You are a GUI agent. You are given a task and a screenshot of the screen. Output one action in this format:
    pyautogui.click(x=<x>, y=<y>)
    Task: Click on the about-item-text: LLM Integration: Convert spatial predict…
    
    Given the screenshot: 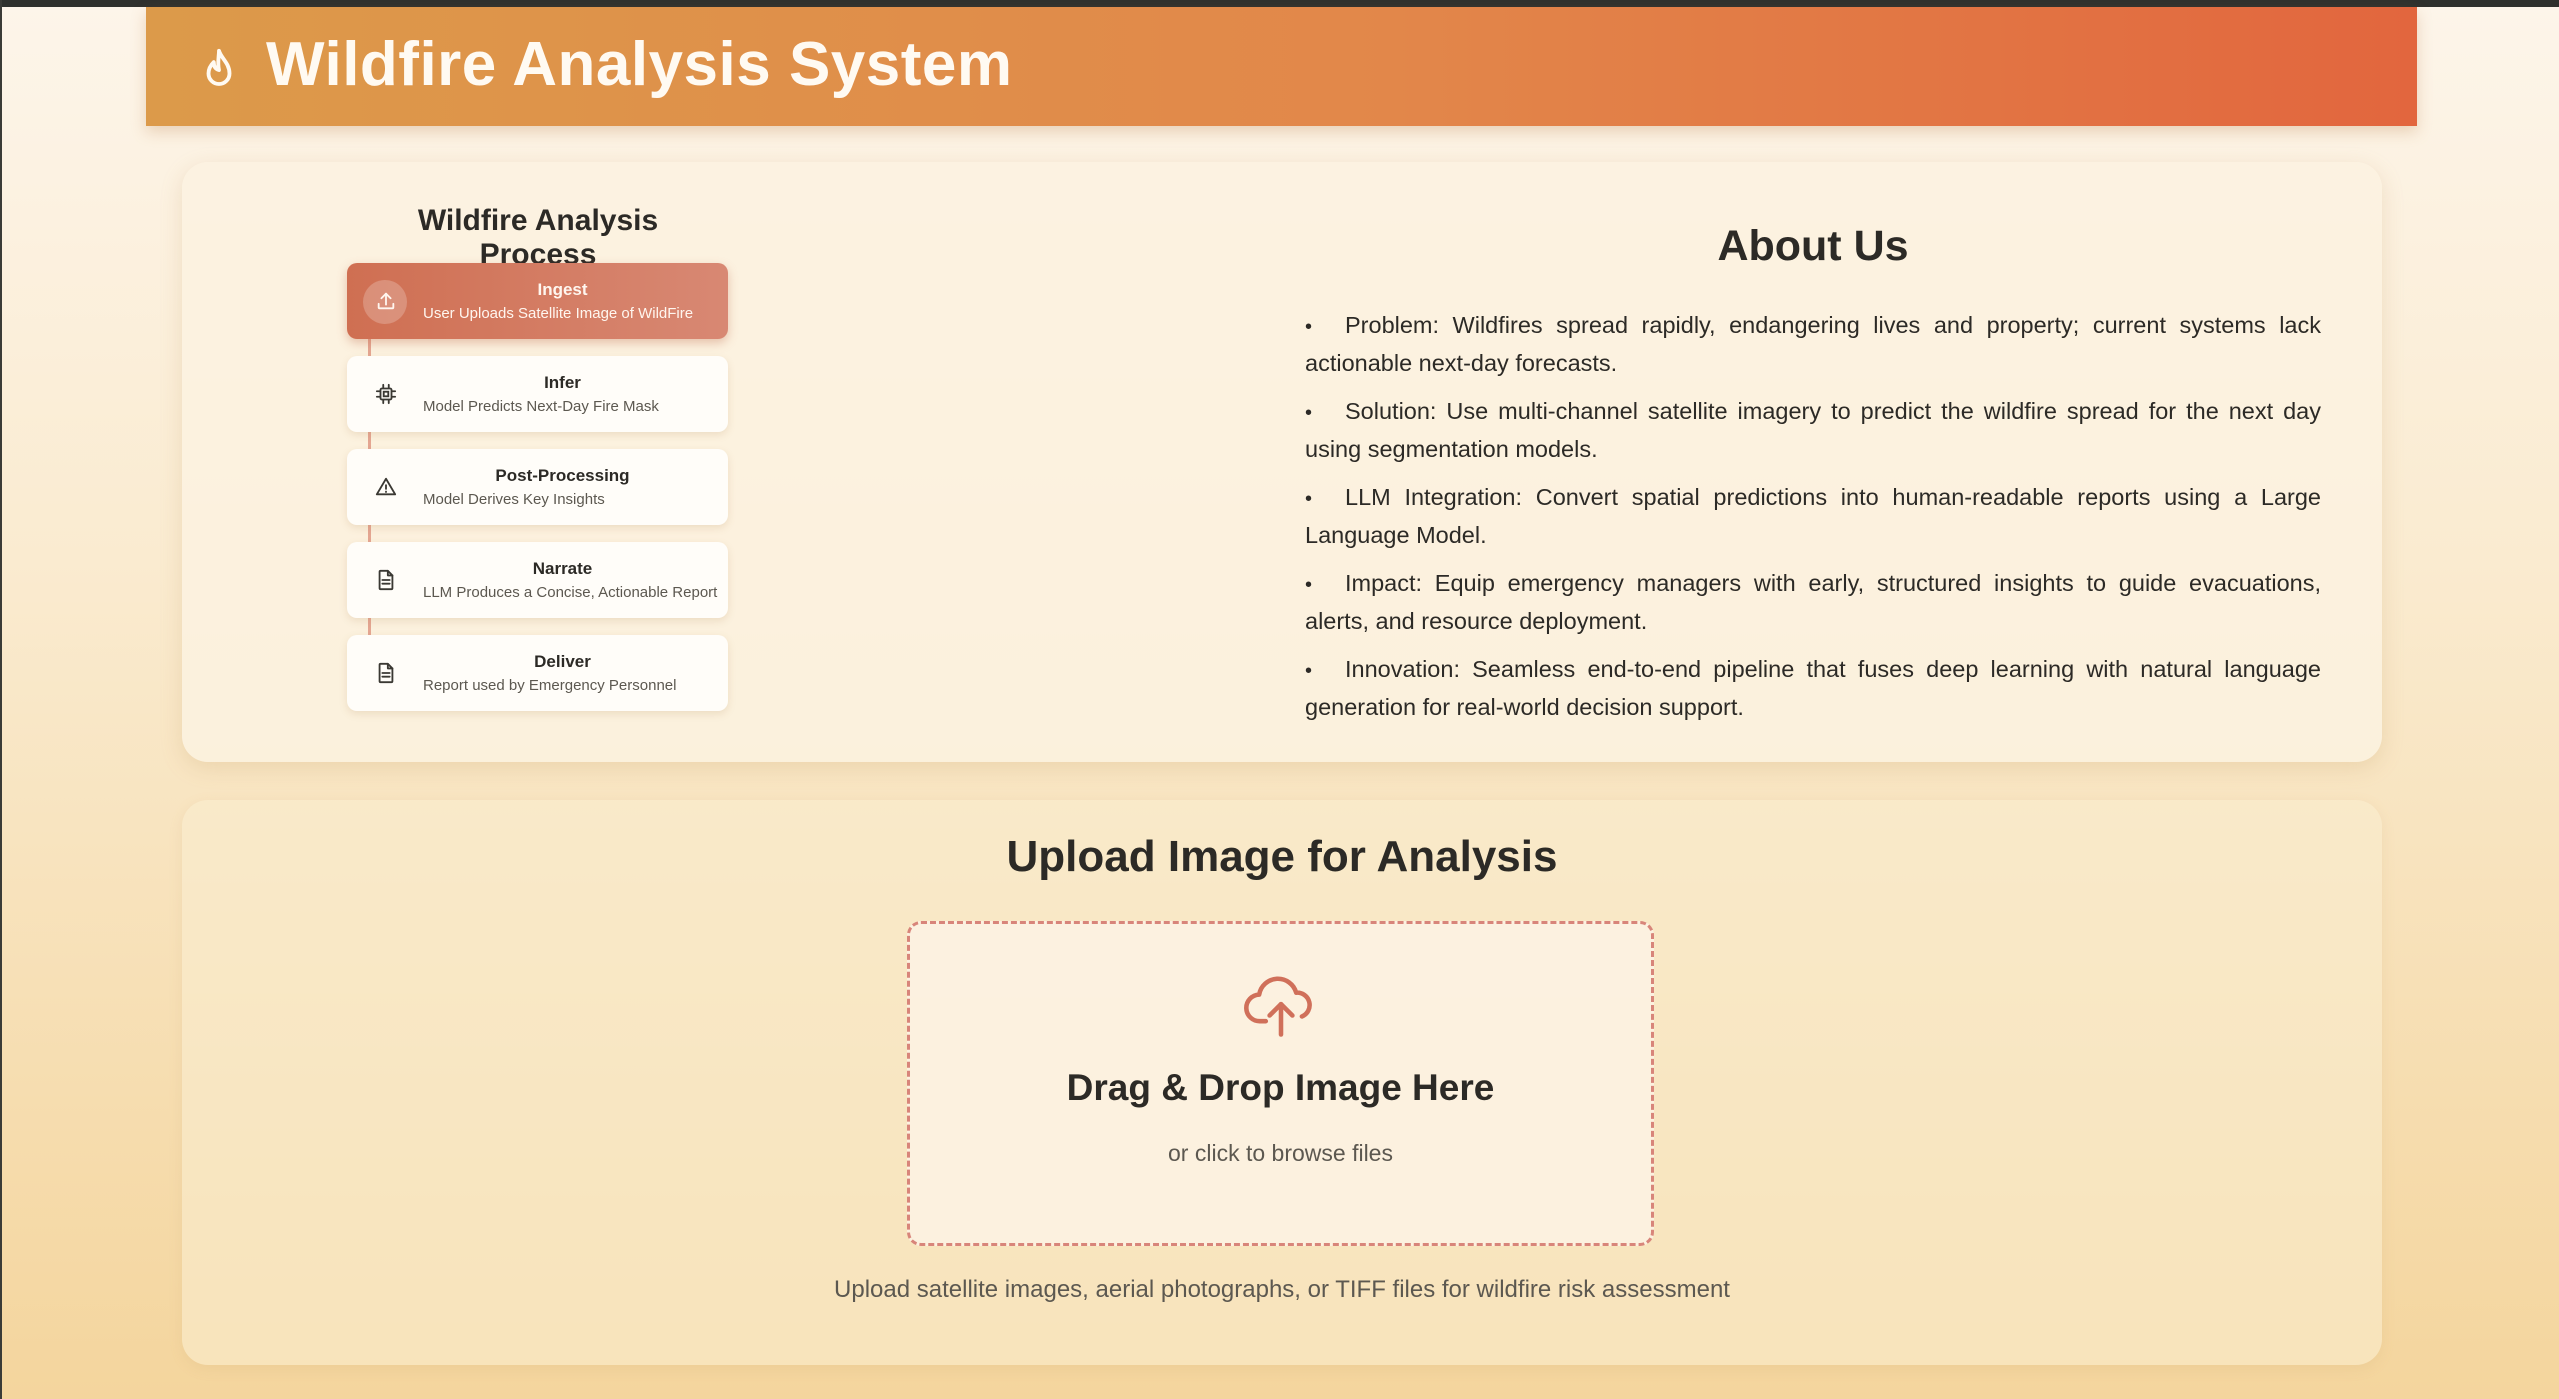 What is the action you would take?
    pyautogui.click(x=1813, y=516)
    